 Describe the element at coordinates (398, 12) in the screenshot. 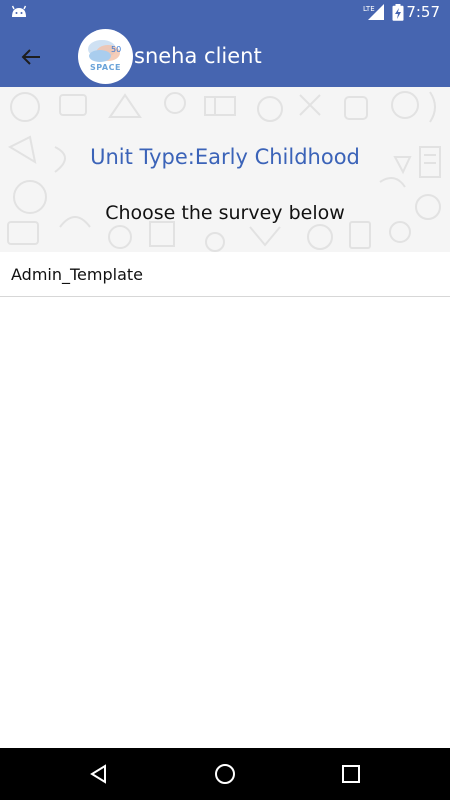

I see `battery-charging-icon` at that location.